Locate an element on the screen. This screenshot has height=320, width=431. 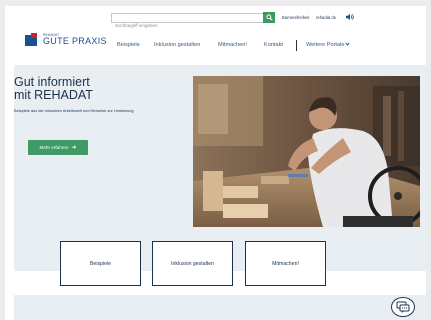
search-input is located at coordinates (188, 25).